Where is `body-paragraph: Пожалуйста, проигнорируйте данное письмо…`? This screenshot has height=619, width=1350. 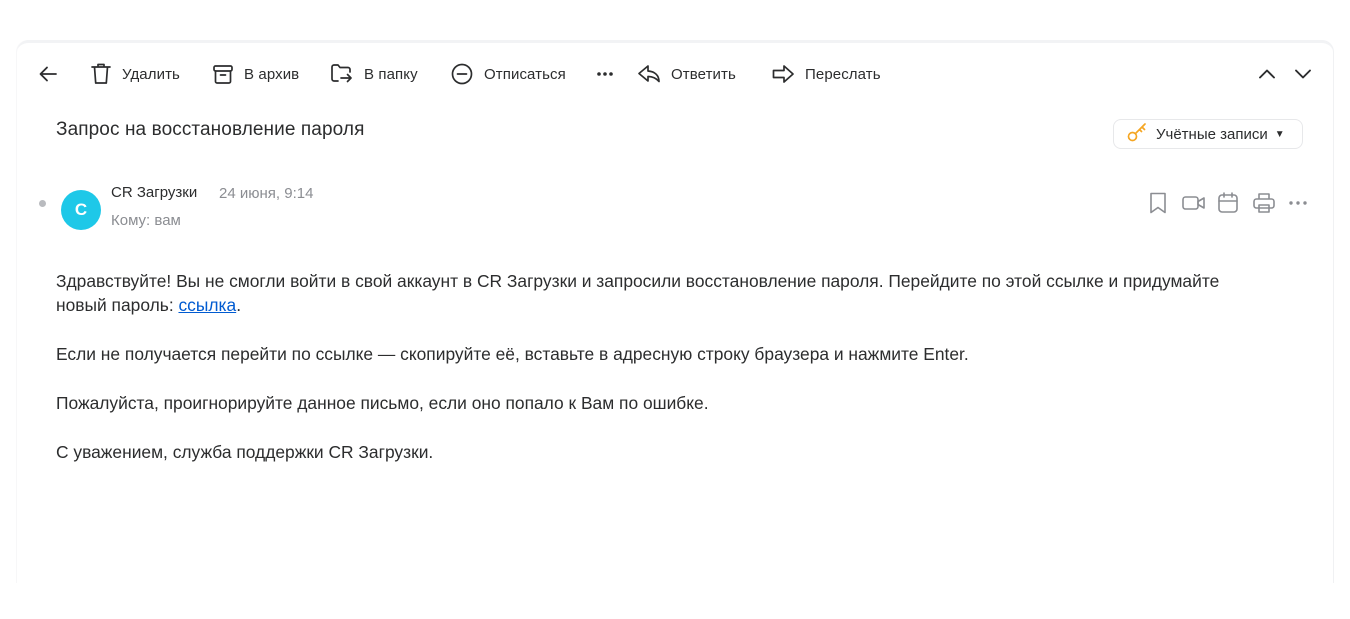 body-paragraph: Пожалуйста, проигнорируйте данное письмо… is located at coordinates (382, 403).